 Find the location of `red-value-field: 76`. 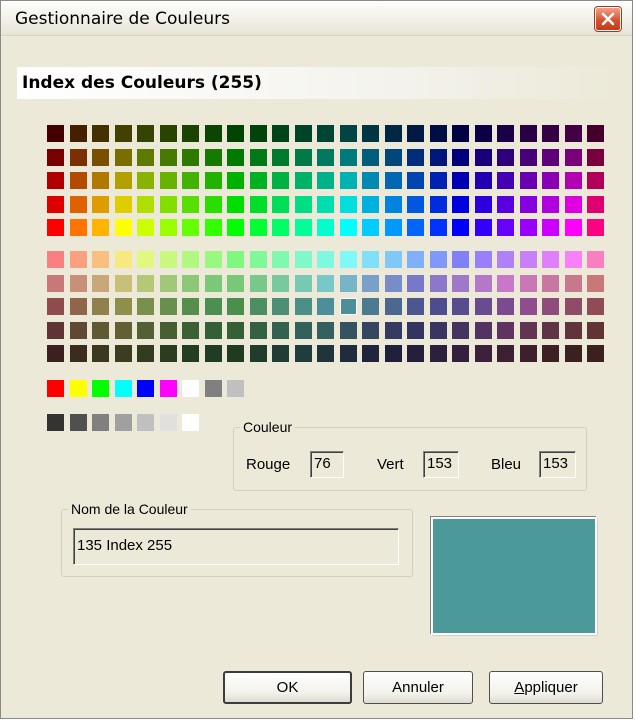

red-value-field: 76 is located at coordinates (327, 464).